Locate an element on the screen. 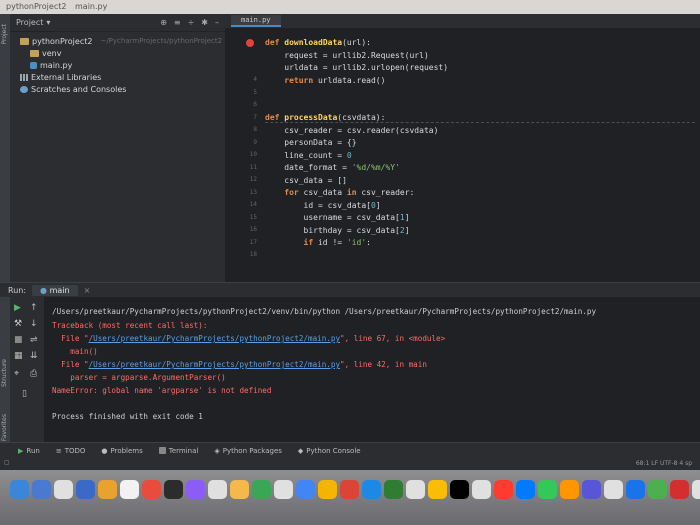  project-tool-tab: Project is located at coordinates (4, 34).